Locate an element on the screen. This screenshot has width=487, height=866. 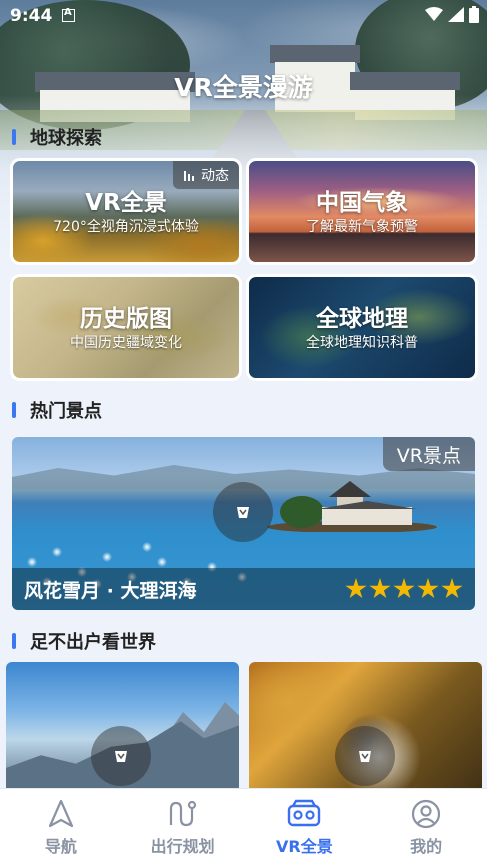
nav-label: 出行规划 is located at coordinates (182, 846).